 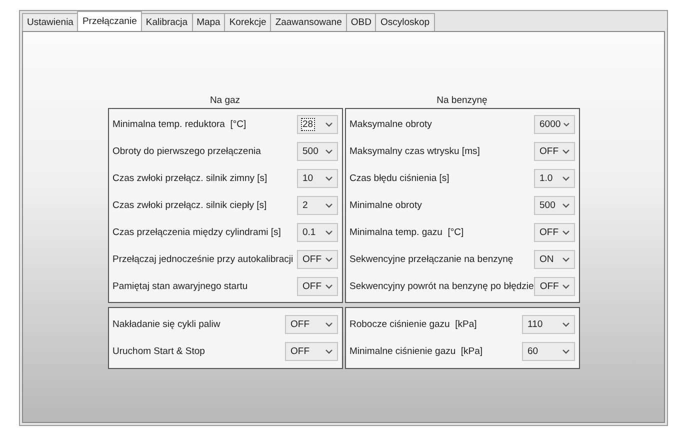 I want to click on dropdown: 0.1, so click(x=317, y=232).